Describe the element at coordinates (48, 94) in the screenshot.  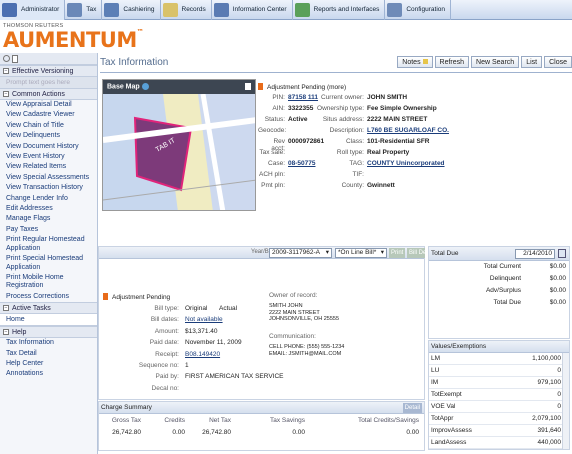
I see `common-actions-header: − Common Actions` at that location.